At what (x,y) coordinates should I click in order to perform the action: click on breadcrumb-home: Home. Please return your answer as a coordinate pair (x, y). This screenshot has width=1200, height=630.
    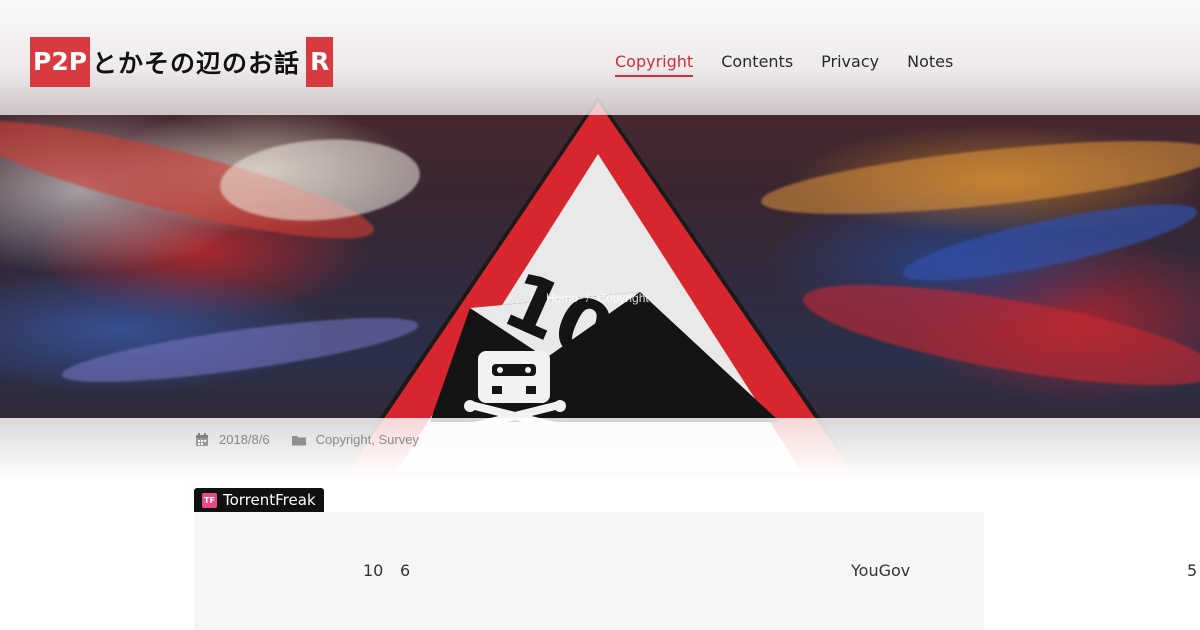
    Looking at the image, I should click on (562, 298).